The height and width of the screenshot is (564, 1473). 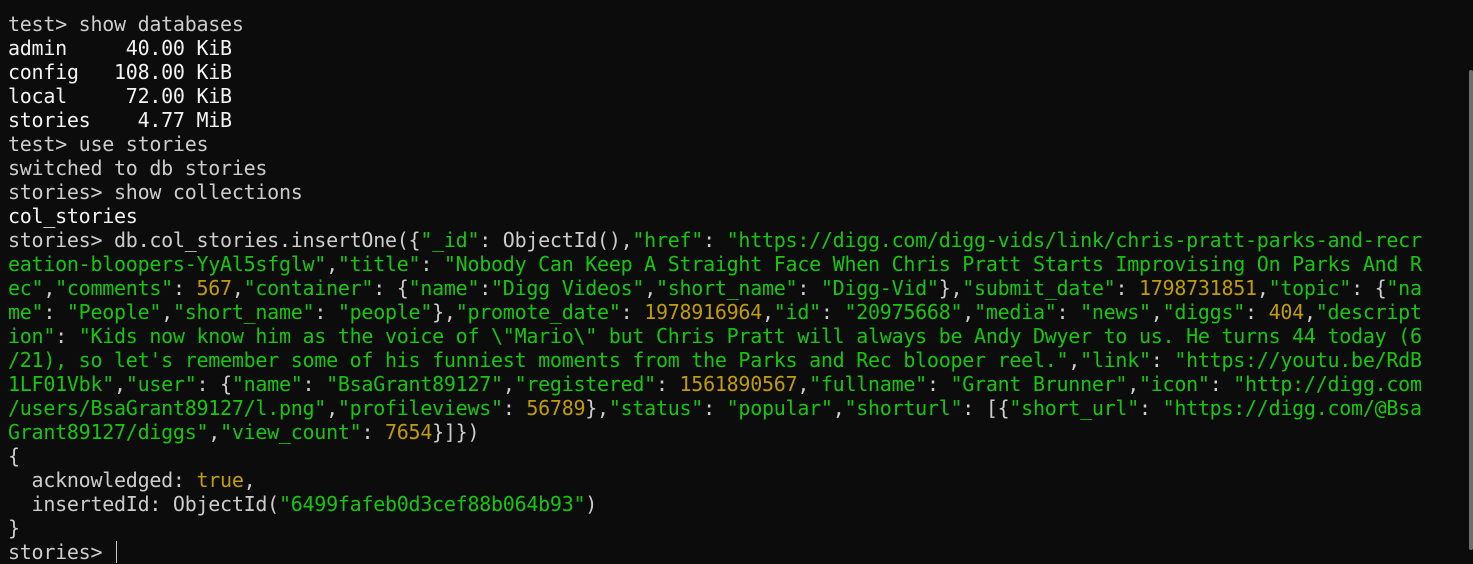 I want to click on output-line: admin 40.00 KiB, so click(x=740, y=48).